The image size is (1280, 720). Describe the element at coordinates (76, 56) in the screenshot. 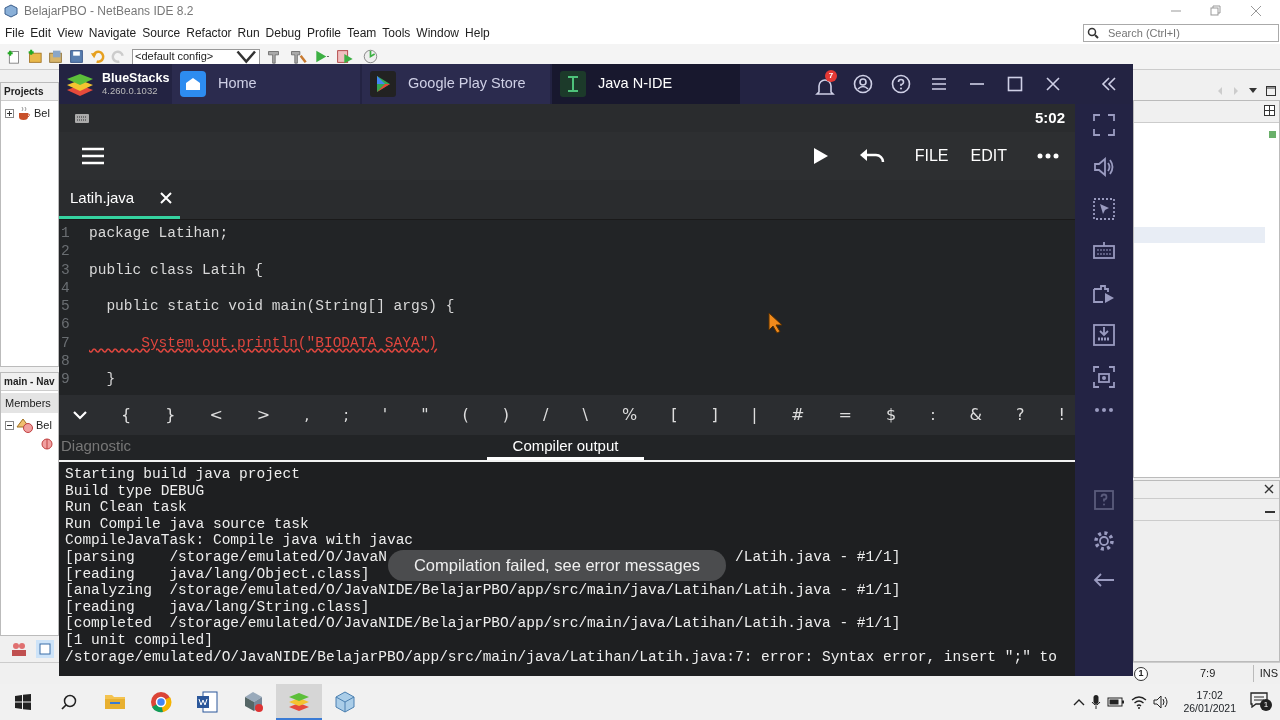

I see `save-all-icon` at that location.